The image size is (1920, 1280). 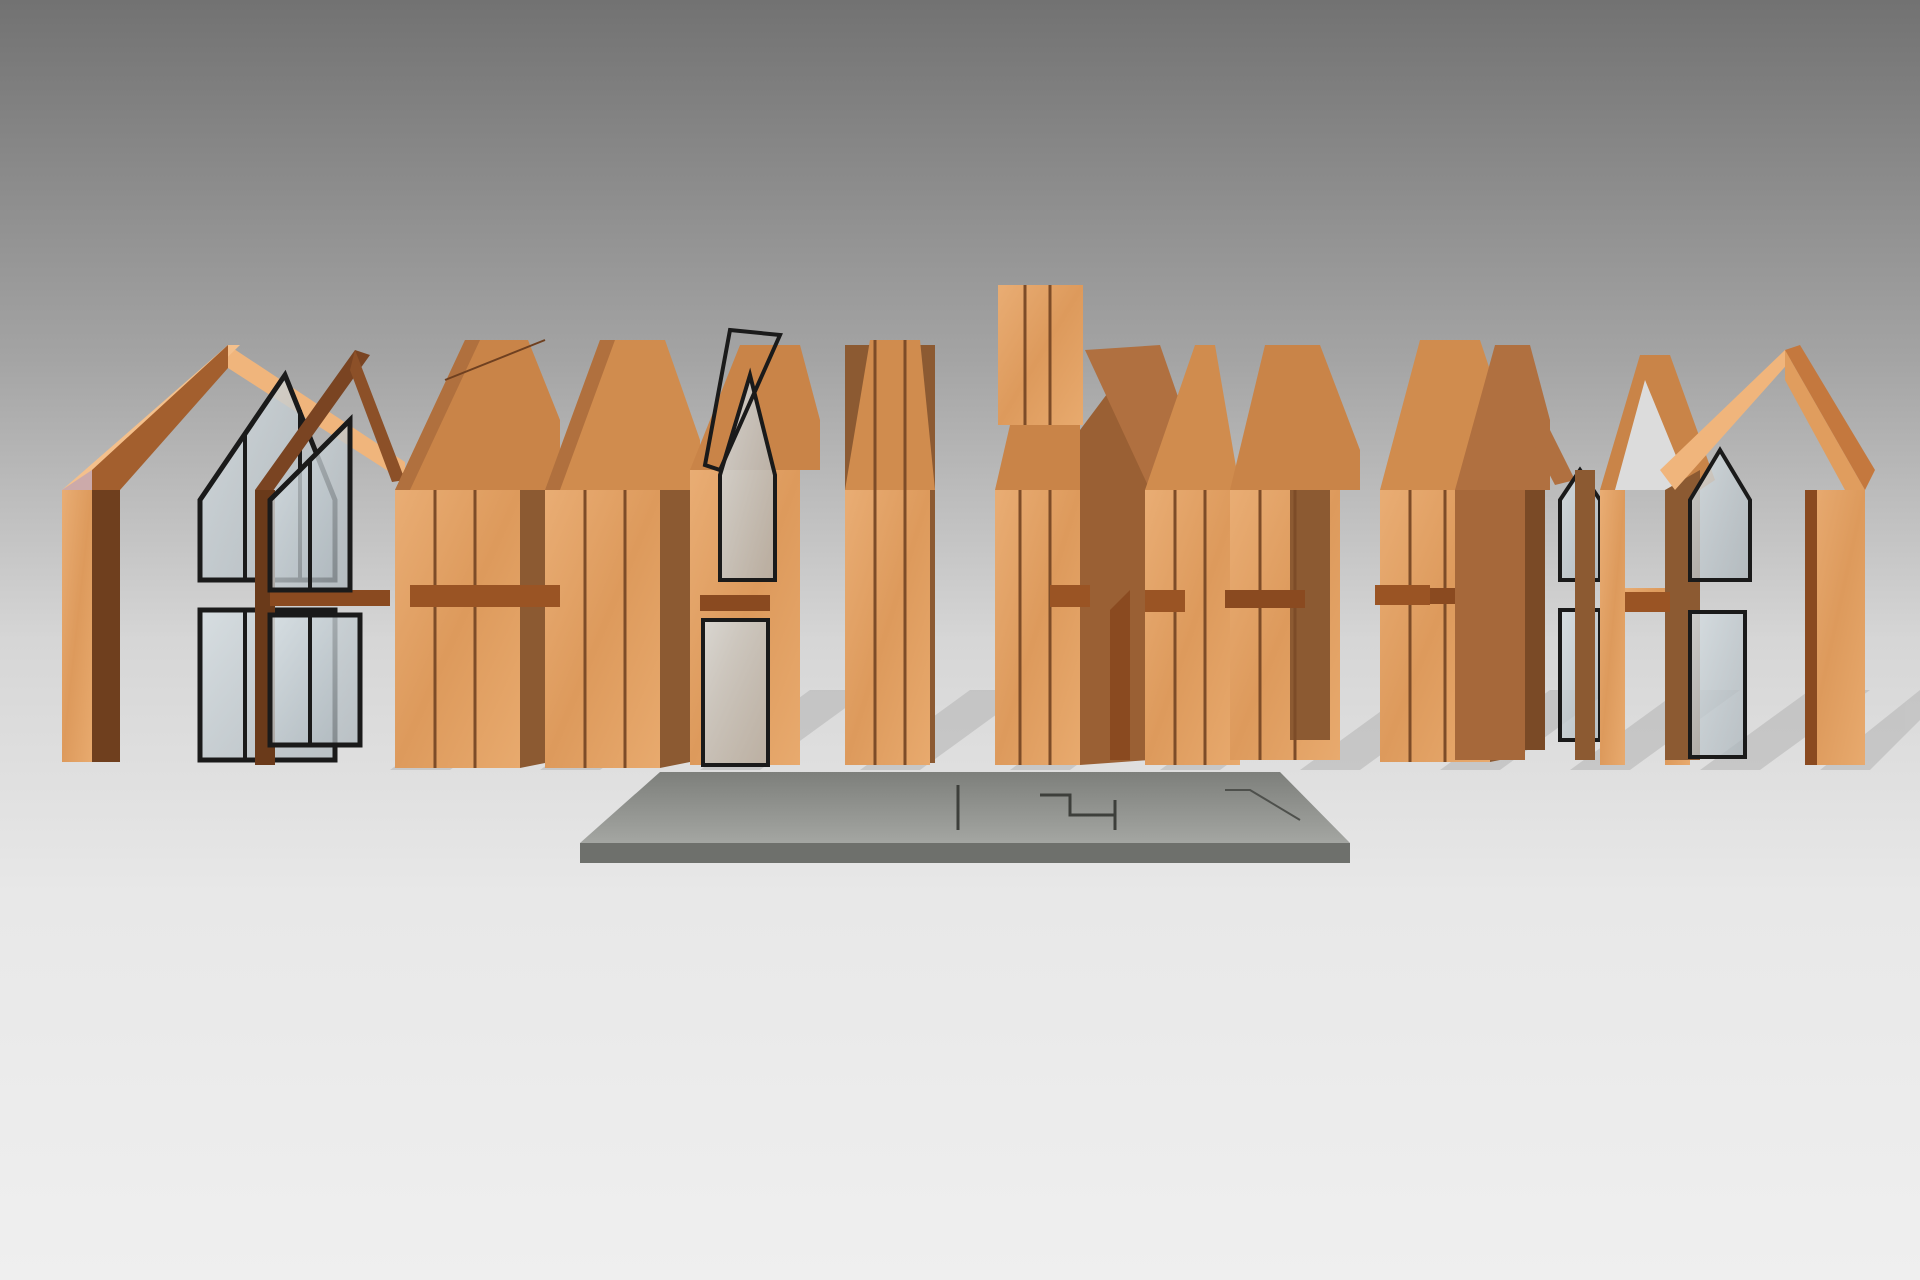 What do you see at coordinates (1040, 361) in the screenshot?
I see `chimney-box` at bounding box center [1040, 361].